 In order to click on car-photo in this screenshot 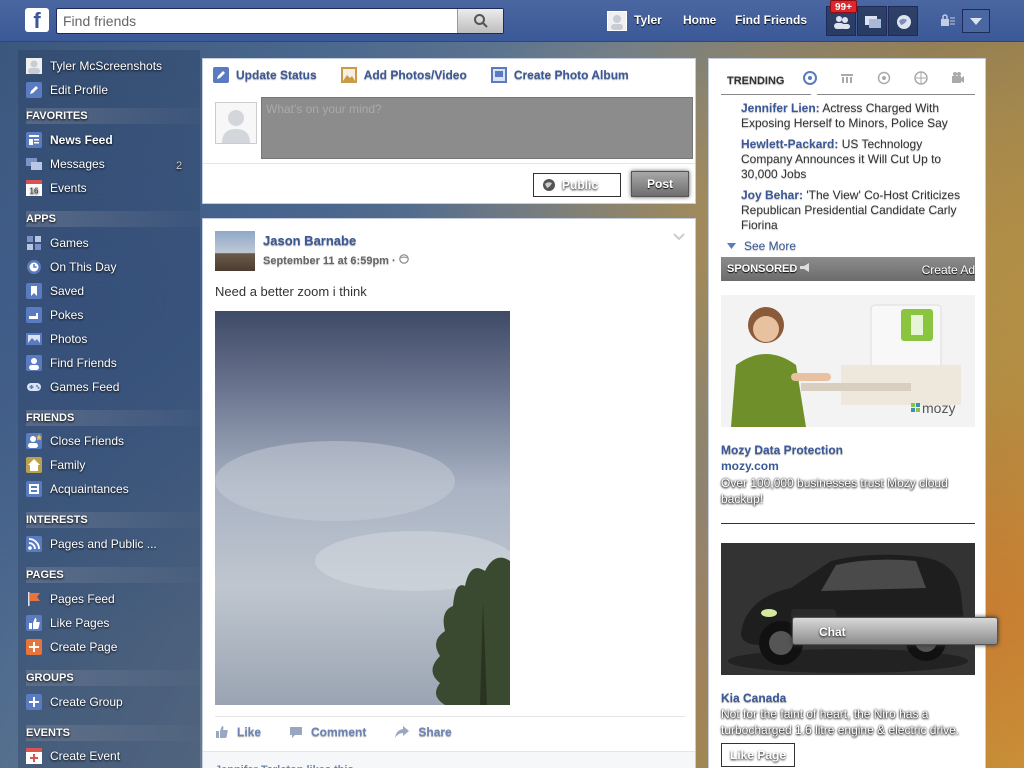, I will do `click(848, 609)`.